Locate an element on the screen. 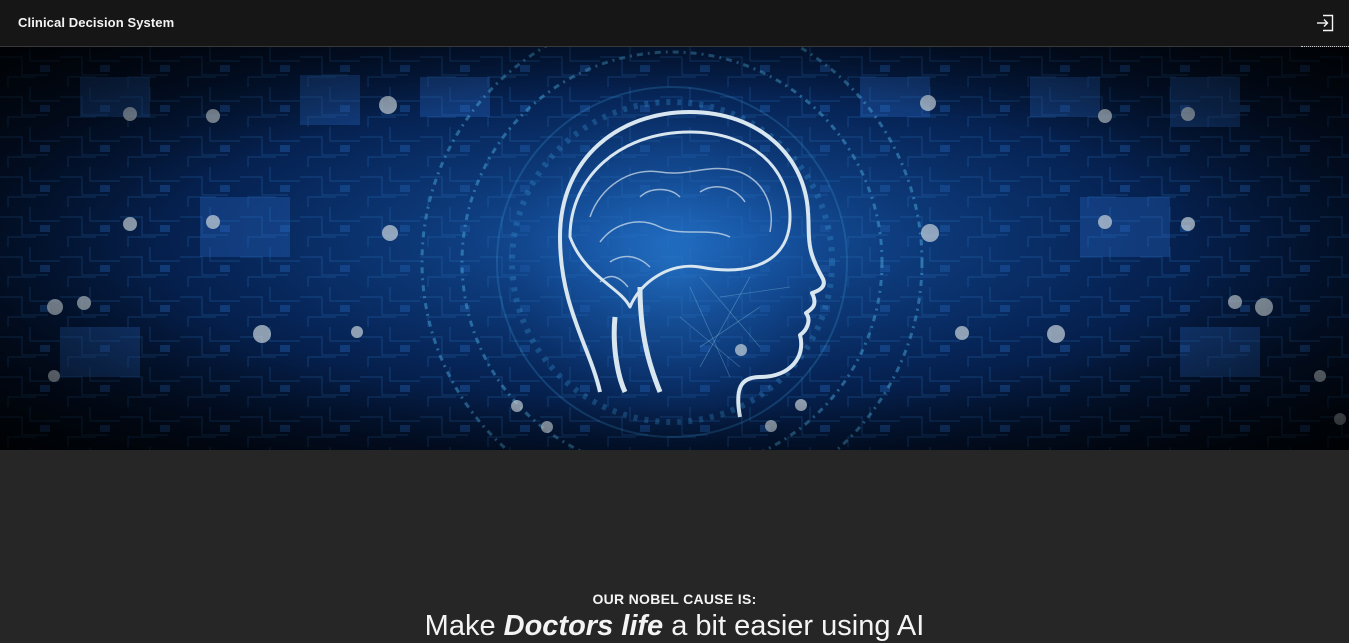  login-icon is located at coordinates (1325, 23).